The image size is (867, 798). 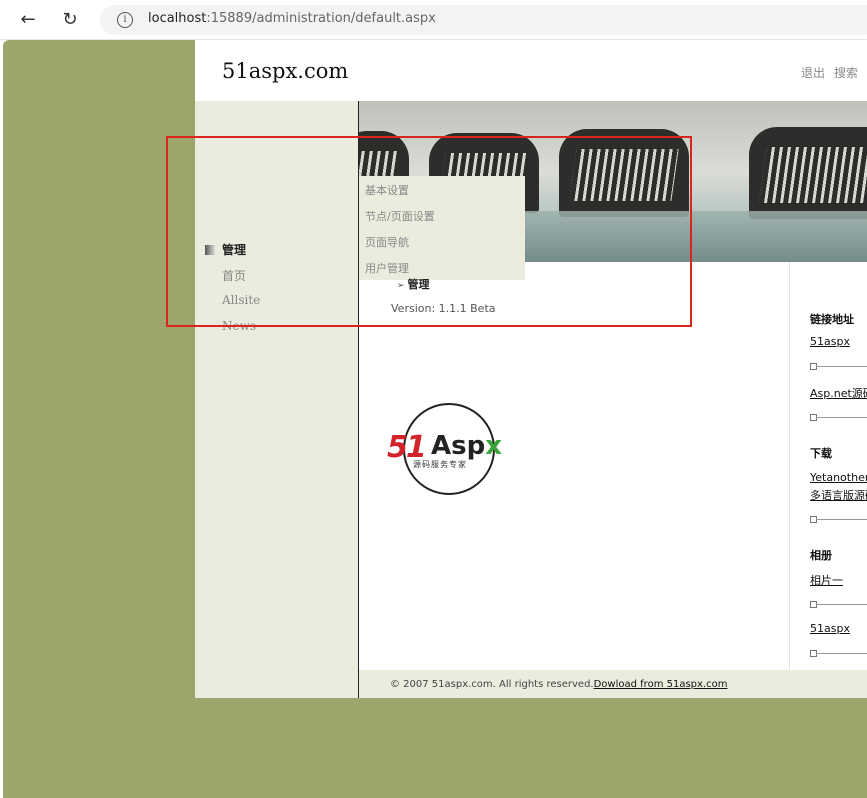 I want to click on logout-link: 退出, so click(x=813, y=73).